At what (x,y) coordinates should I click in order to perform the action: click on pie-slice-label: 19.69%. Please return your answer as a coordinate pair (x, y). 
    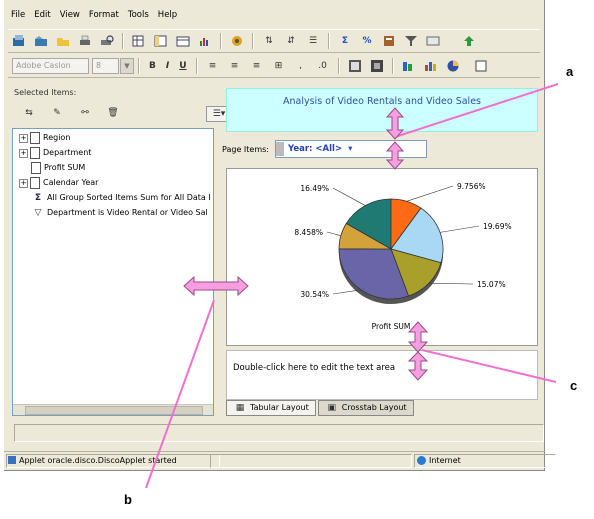
    Looking at the image, I should click on (497, 226).